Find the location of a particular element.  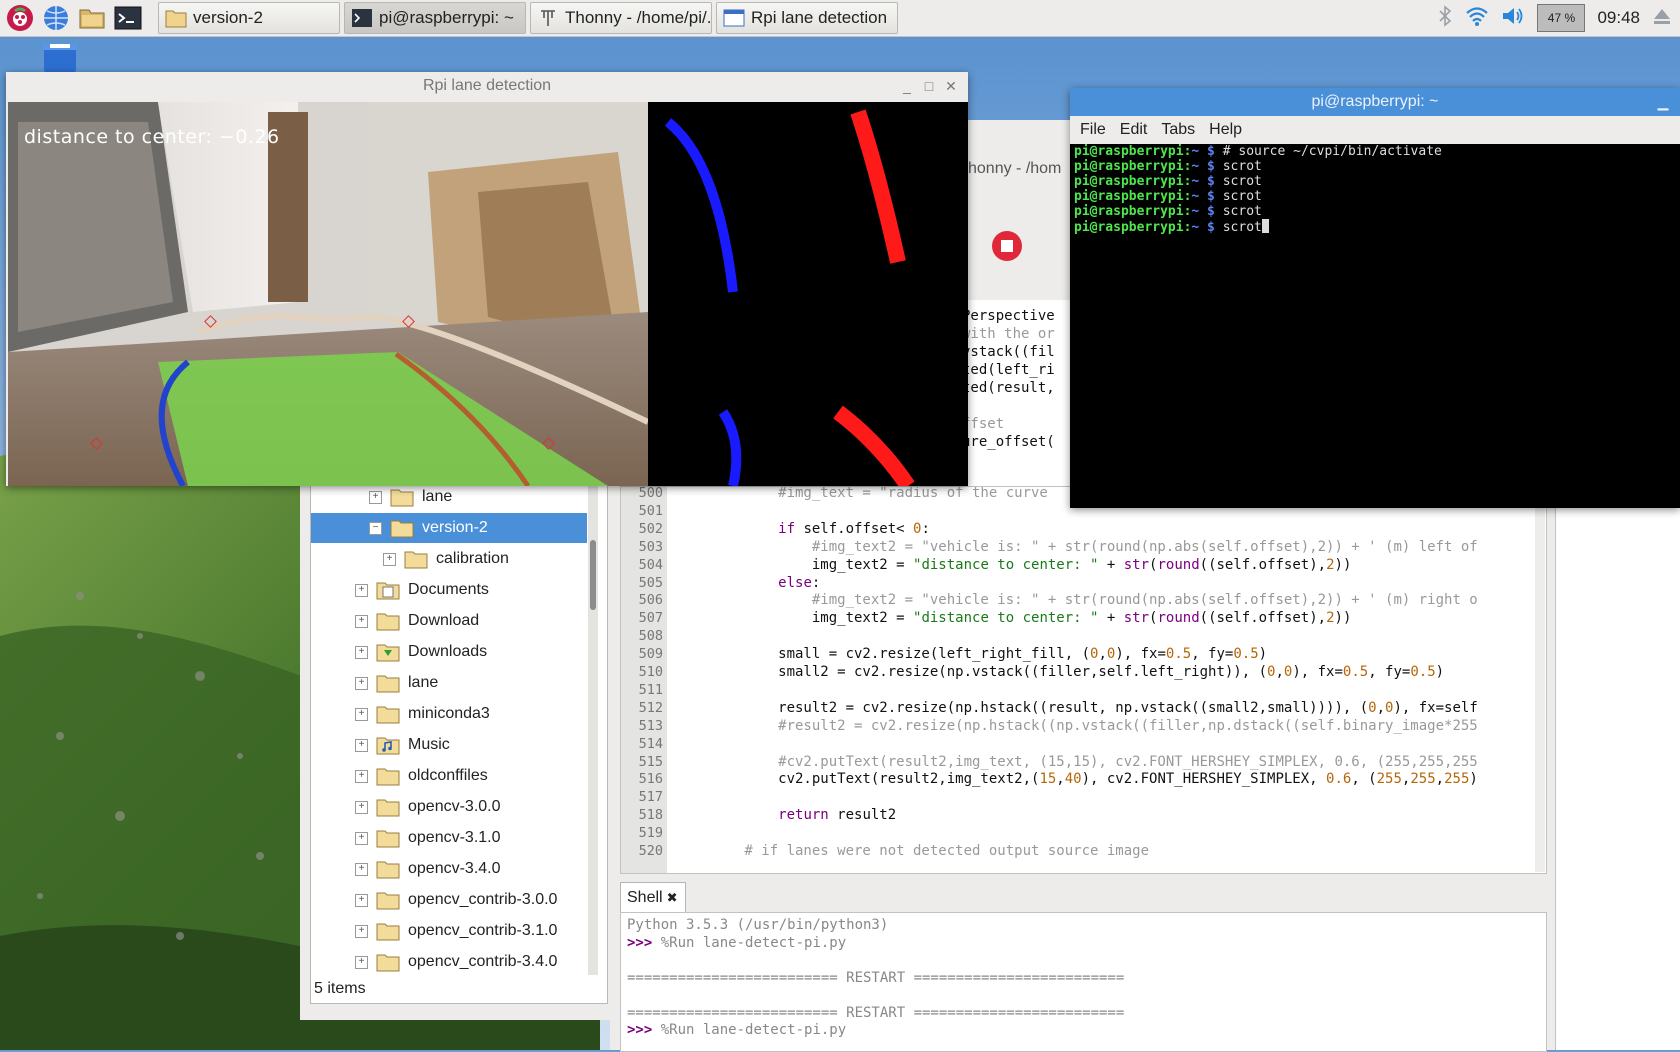

system-tray: 47 % 09:48 is located at coordinates (1552, 18).